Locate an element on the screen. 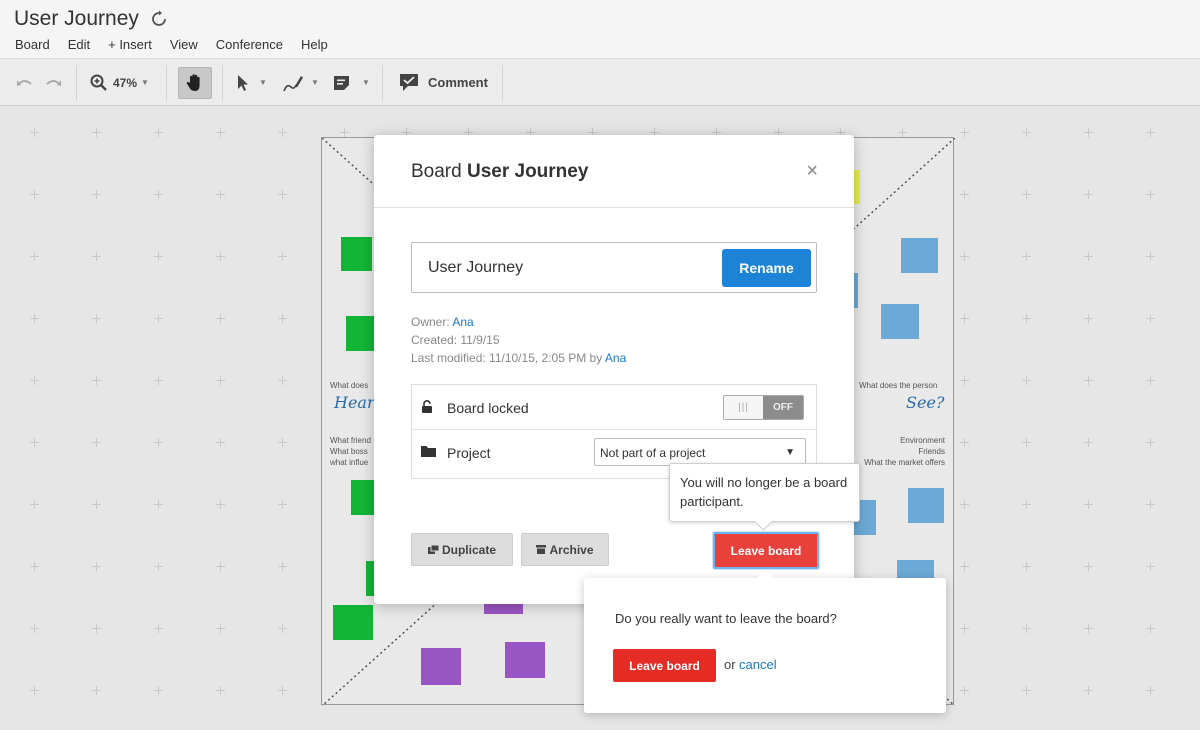 The height and width of the screenshot is (730, 1200). dialog-title-prefix: Board is located at coordinates (436, 171).